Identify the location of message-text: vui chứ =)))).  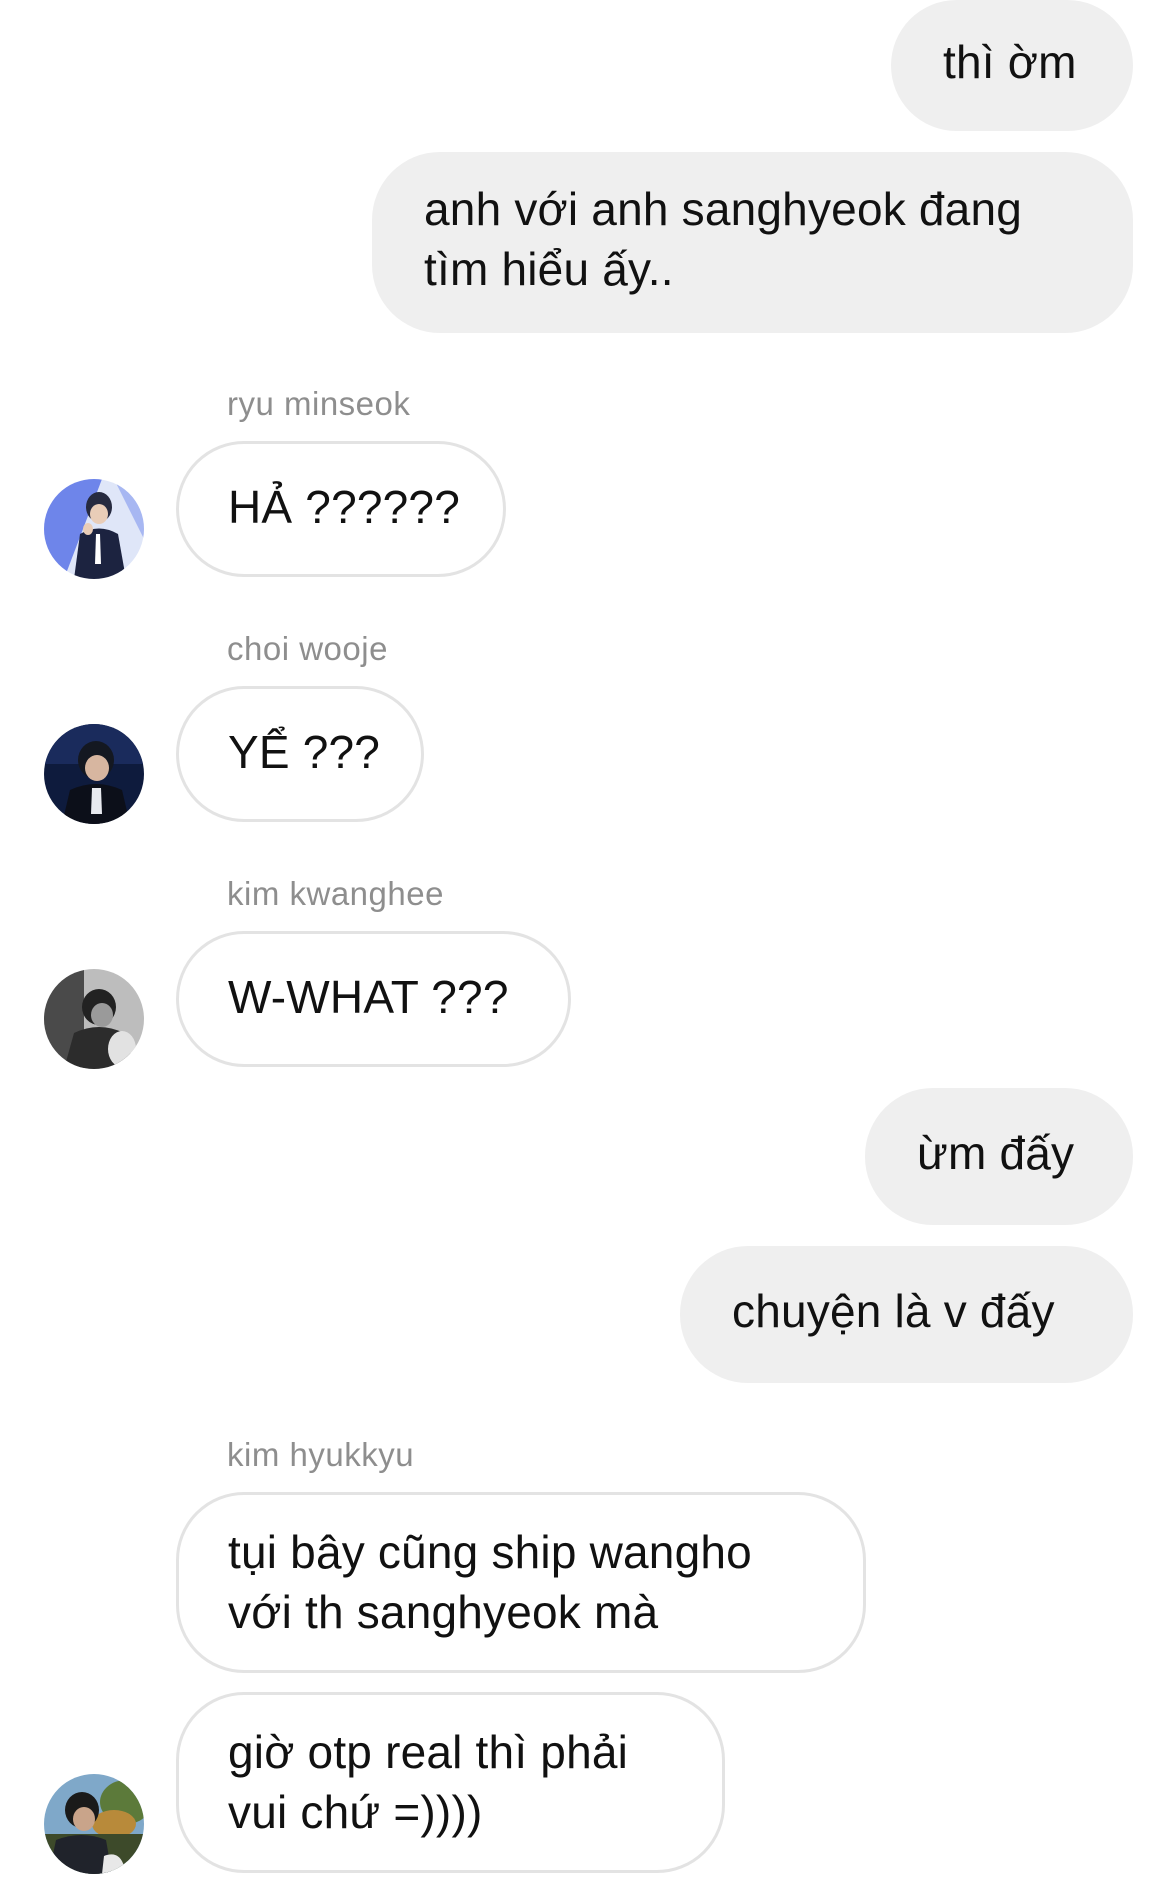
(355, 1812).